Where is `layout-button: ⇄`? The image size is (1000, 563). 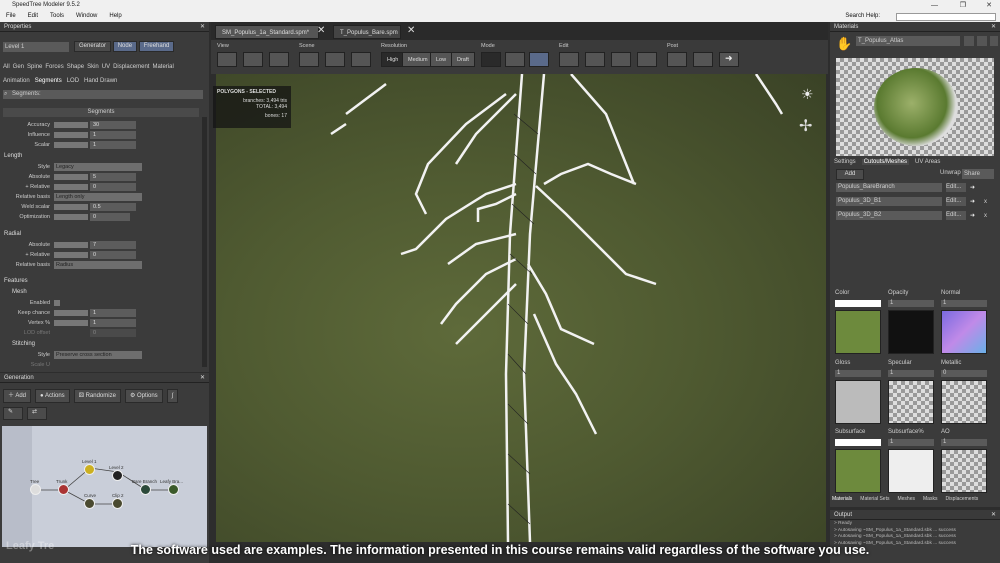
layout-button: ⇄ is located at coordinates (37, 413).